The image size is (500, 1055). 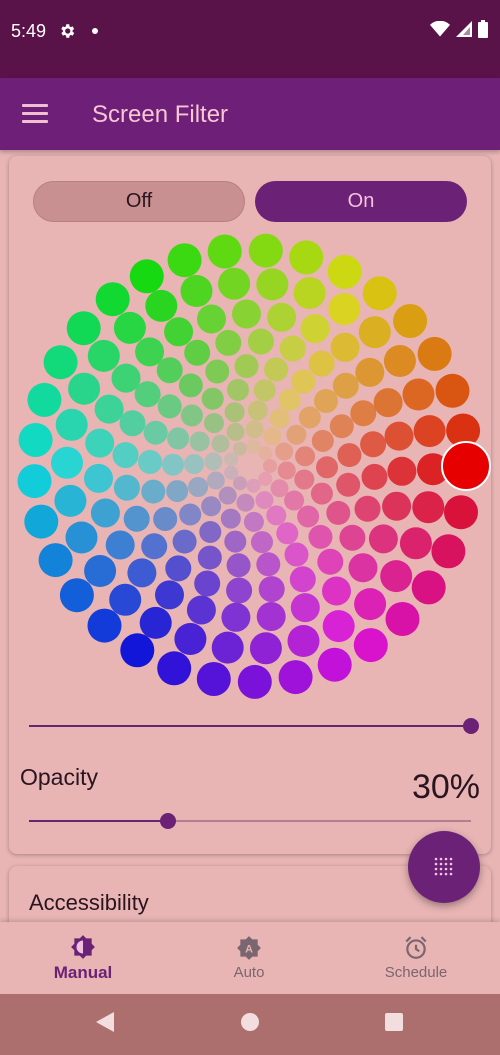 I want to click on recents-icon, so click(x=394, y=1022).